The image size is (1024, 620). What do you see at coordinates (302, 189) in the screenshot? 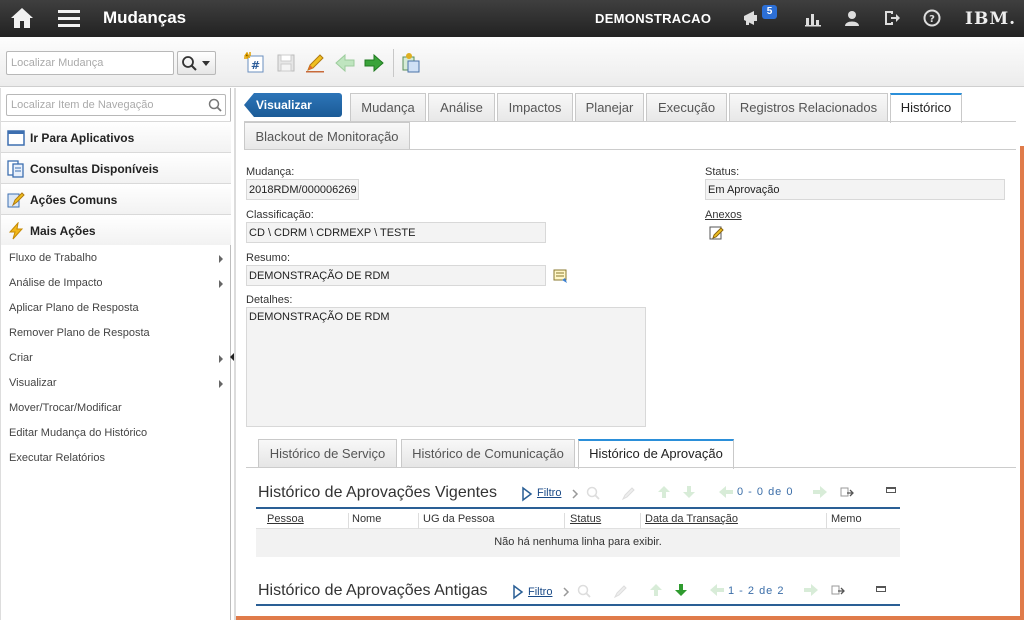
I see `change-field: 2018RDM/000006269` at bounding box center [302, 189].